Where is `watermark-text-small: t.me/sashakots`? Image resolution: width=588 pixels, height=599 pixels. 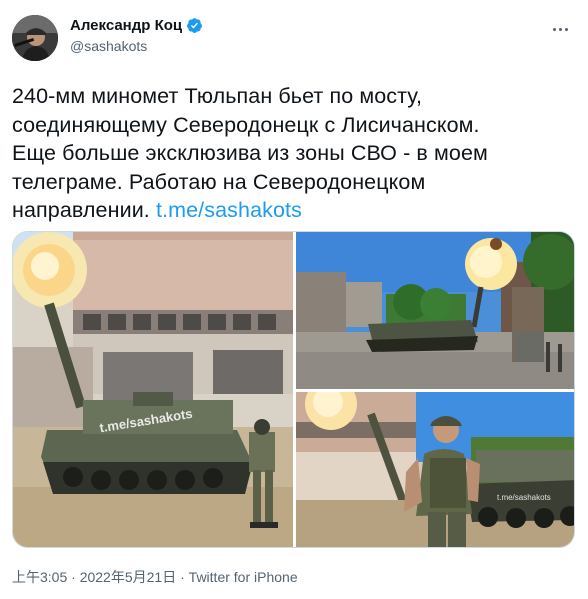 watermark-text-small: t.me/sashakots is located at coordinates (524, 497).